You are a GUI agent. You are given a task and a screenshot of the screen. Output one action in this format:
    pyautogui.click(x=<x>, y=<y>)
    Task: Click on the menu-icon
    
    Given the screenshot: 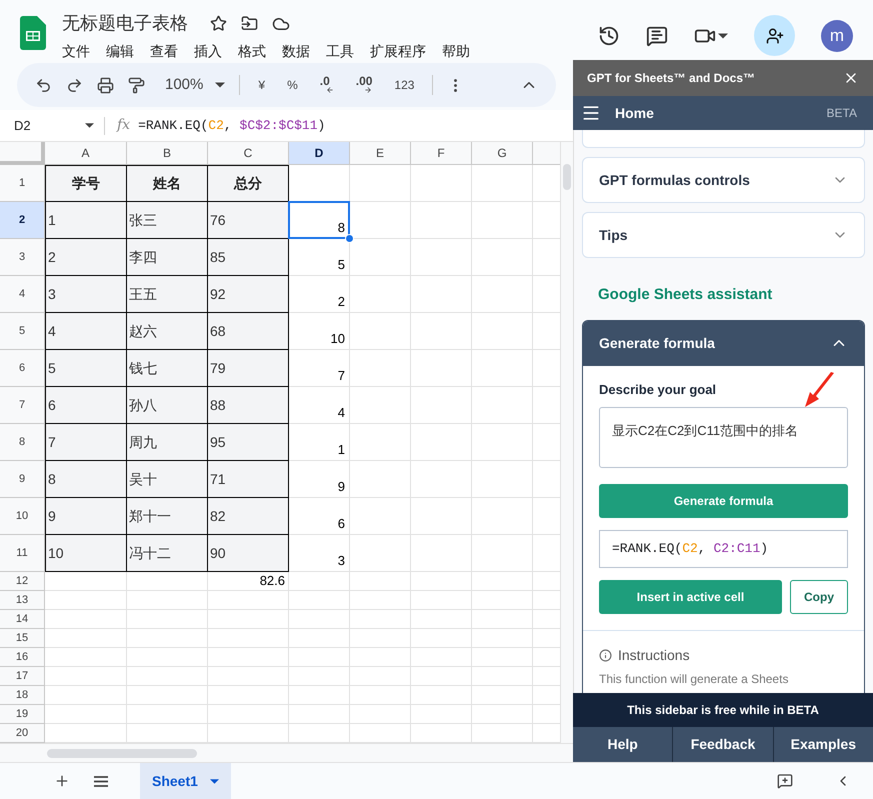 What is the action you would take?
    pyautogui.click(x=101, y=781)
    